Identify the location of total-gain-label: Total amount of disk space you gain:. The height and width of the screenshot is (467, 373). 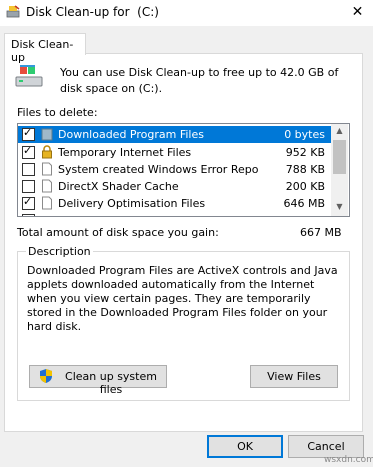
(118, 232).